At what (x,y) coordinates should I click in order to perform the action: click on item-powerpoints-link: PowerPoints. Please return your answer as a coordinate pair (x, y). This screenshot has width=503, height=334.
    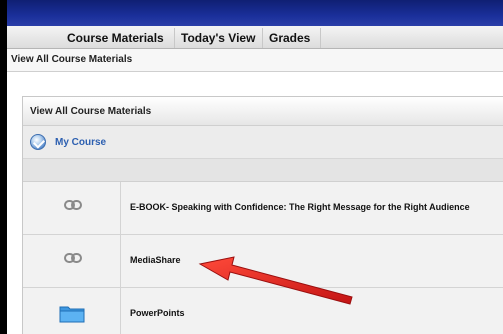
    Looking at the image, I should click on (157, 313).